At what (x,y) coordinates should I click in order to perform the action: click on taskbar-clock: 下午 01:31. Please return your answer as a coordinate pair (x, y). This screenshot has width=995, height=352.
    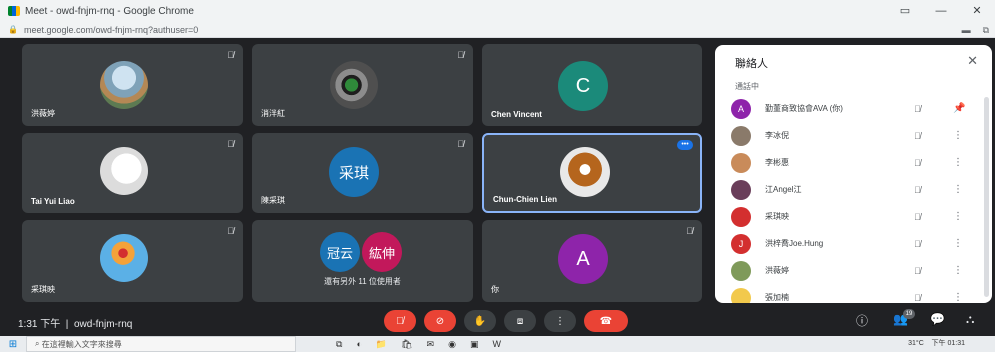
    Looking at the image, I should click on (948, 343).